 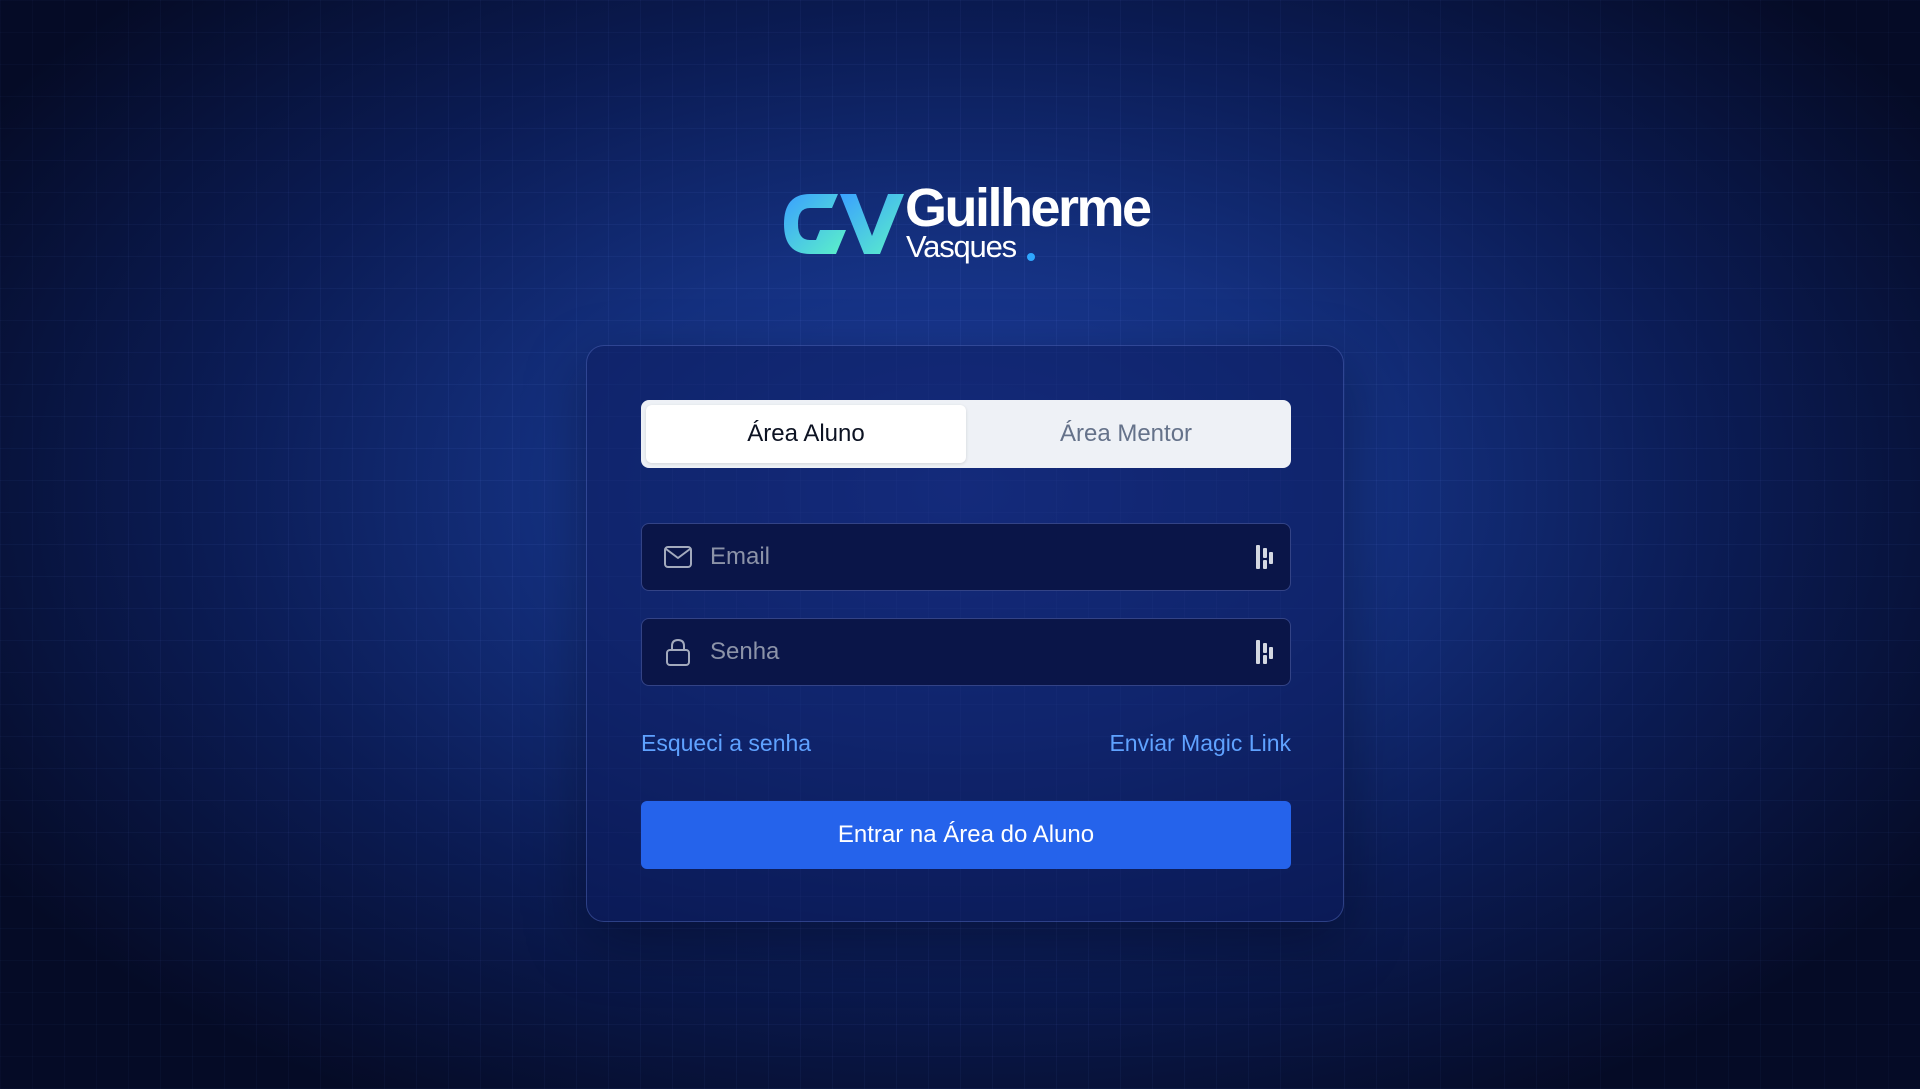 I want to click on brand-dot, so click(x=1031, y=257).